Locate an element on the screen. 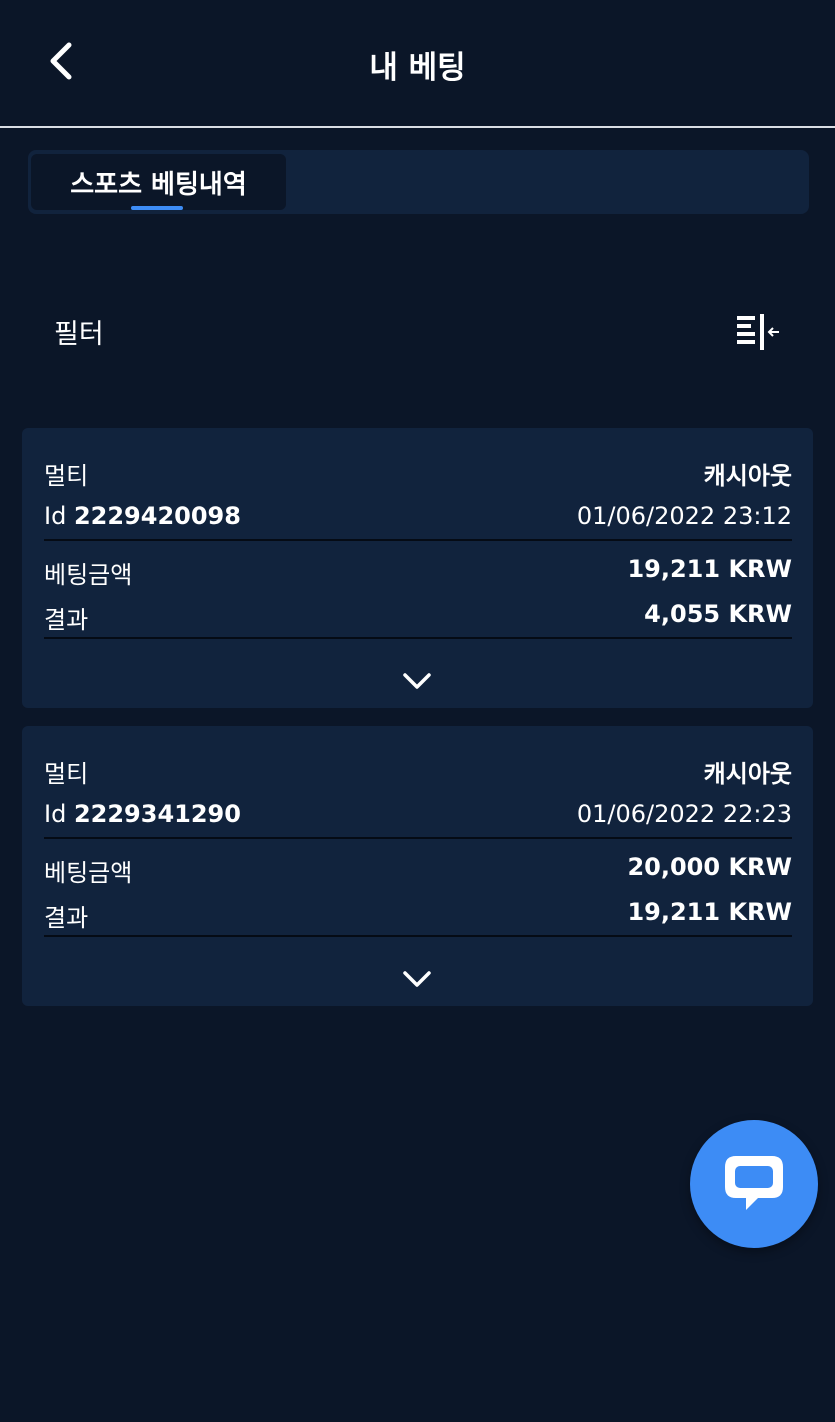  filter-label: 필터 is located at coordinates (79, 334).